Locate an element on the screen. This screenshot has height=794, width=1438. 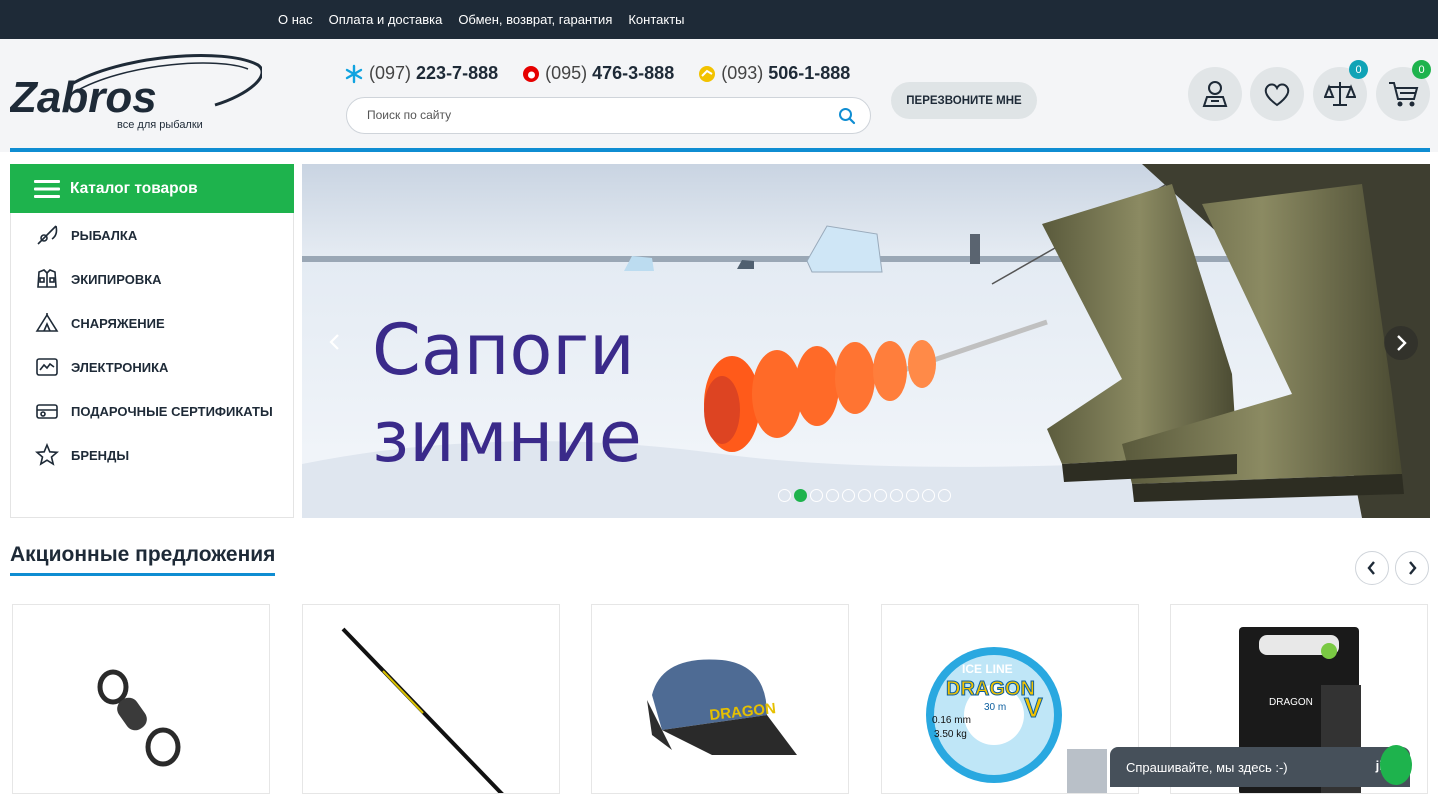
catalog-item-gear: СНАРЯЖЕНИЕ is located at coordinates (152, 323).